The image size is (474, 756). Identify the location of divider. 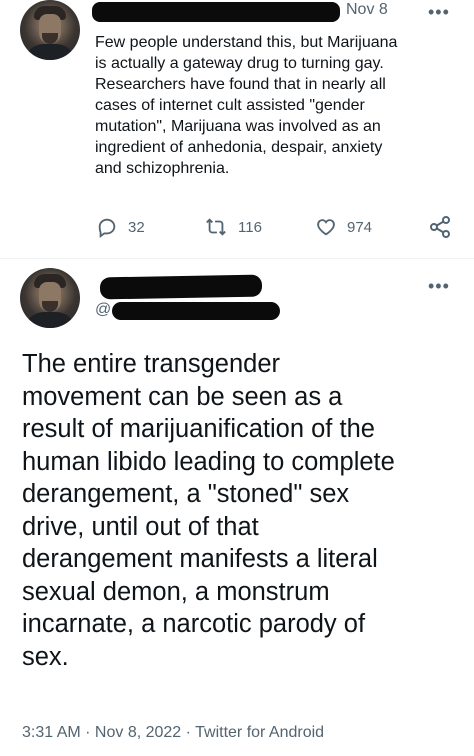
(237, 258).